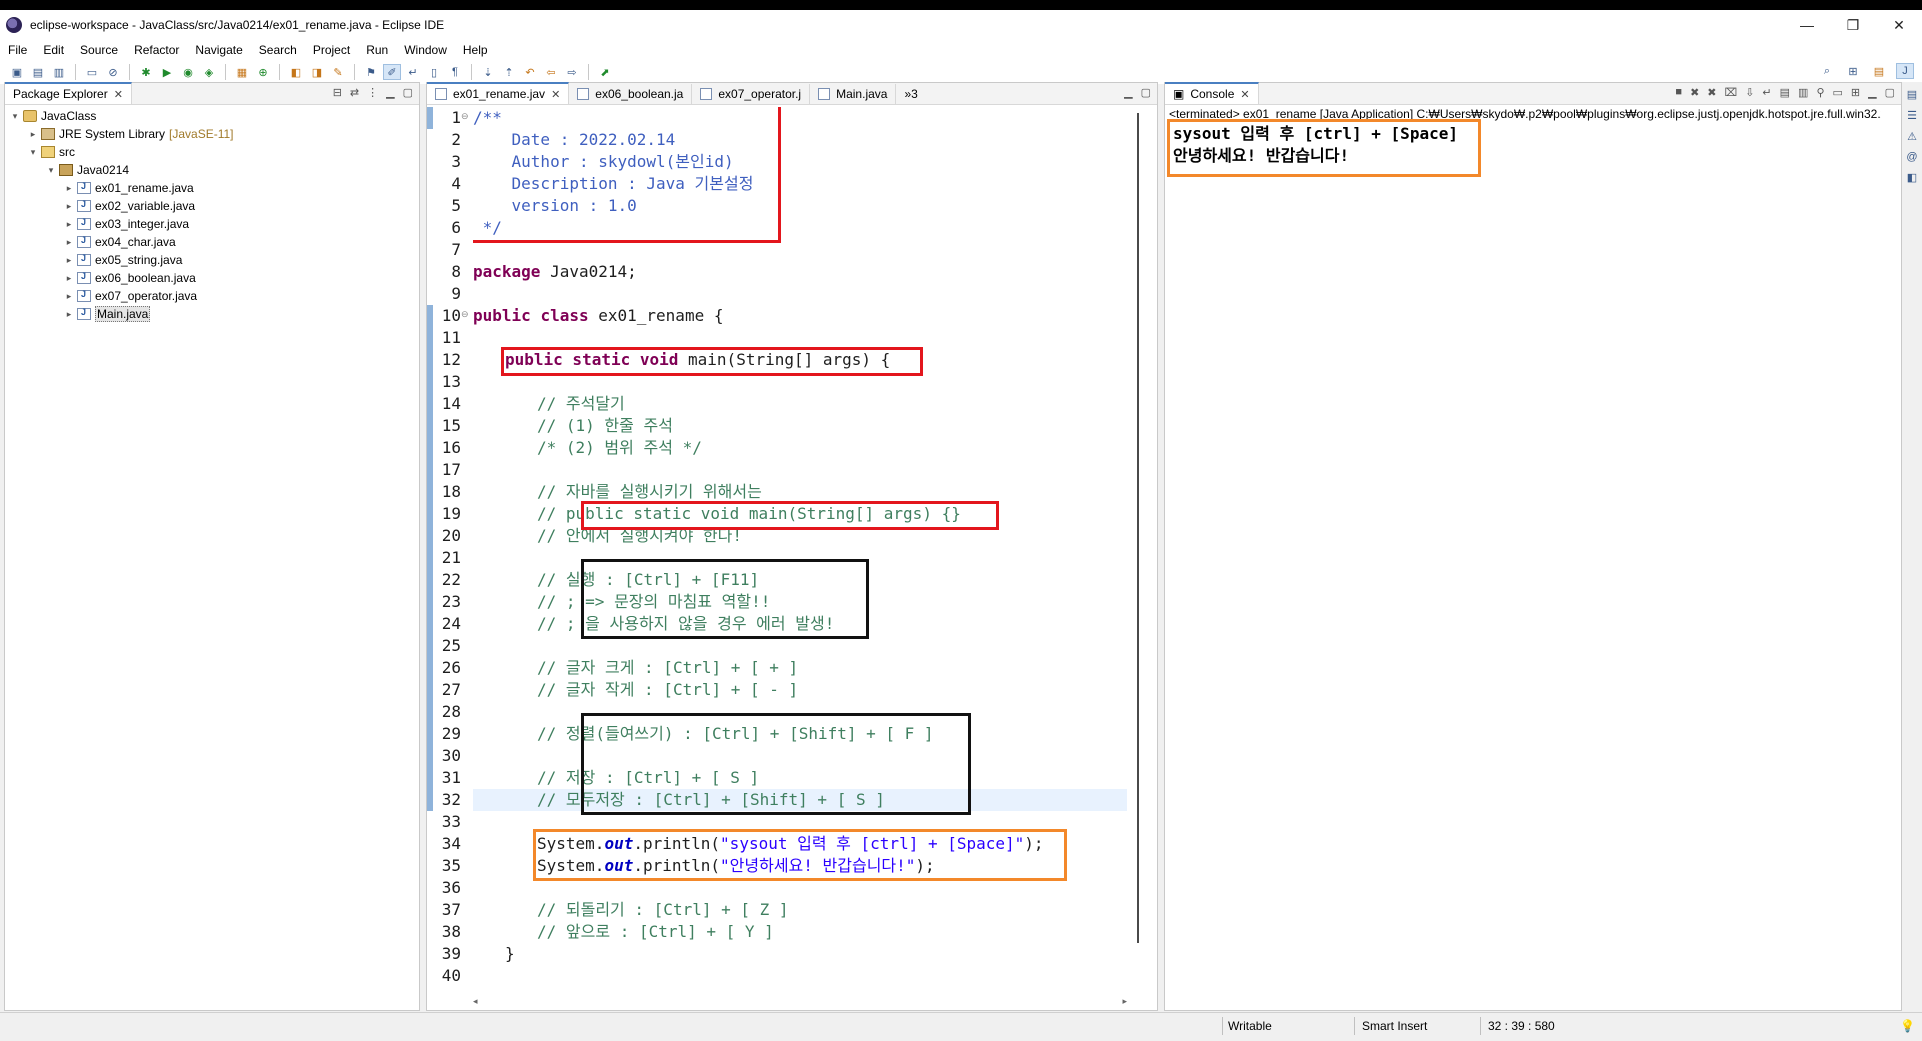 Image resolution: width=1922 pixels, height=1041 pixels. Describe the element at coordinates (425, 50) in the screenshot. I see `menu-window: Window` at that location.